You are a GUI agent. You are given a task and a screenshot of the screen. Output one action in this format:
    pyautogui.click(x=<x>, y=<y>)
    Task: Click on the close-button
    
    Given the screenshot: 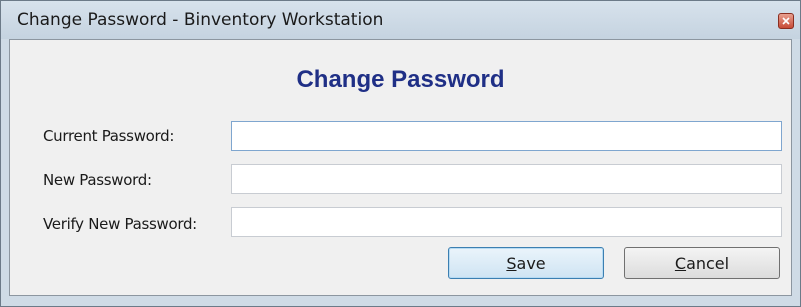 What is the action you would take?
    pyautogui.click(x=786, y=21)
    